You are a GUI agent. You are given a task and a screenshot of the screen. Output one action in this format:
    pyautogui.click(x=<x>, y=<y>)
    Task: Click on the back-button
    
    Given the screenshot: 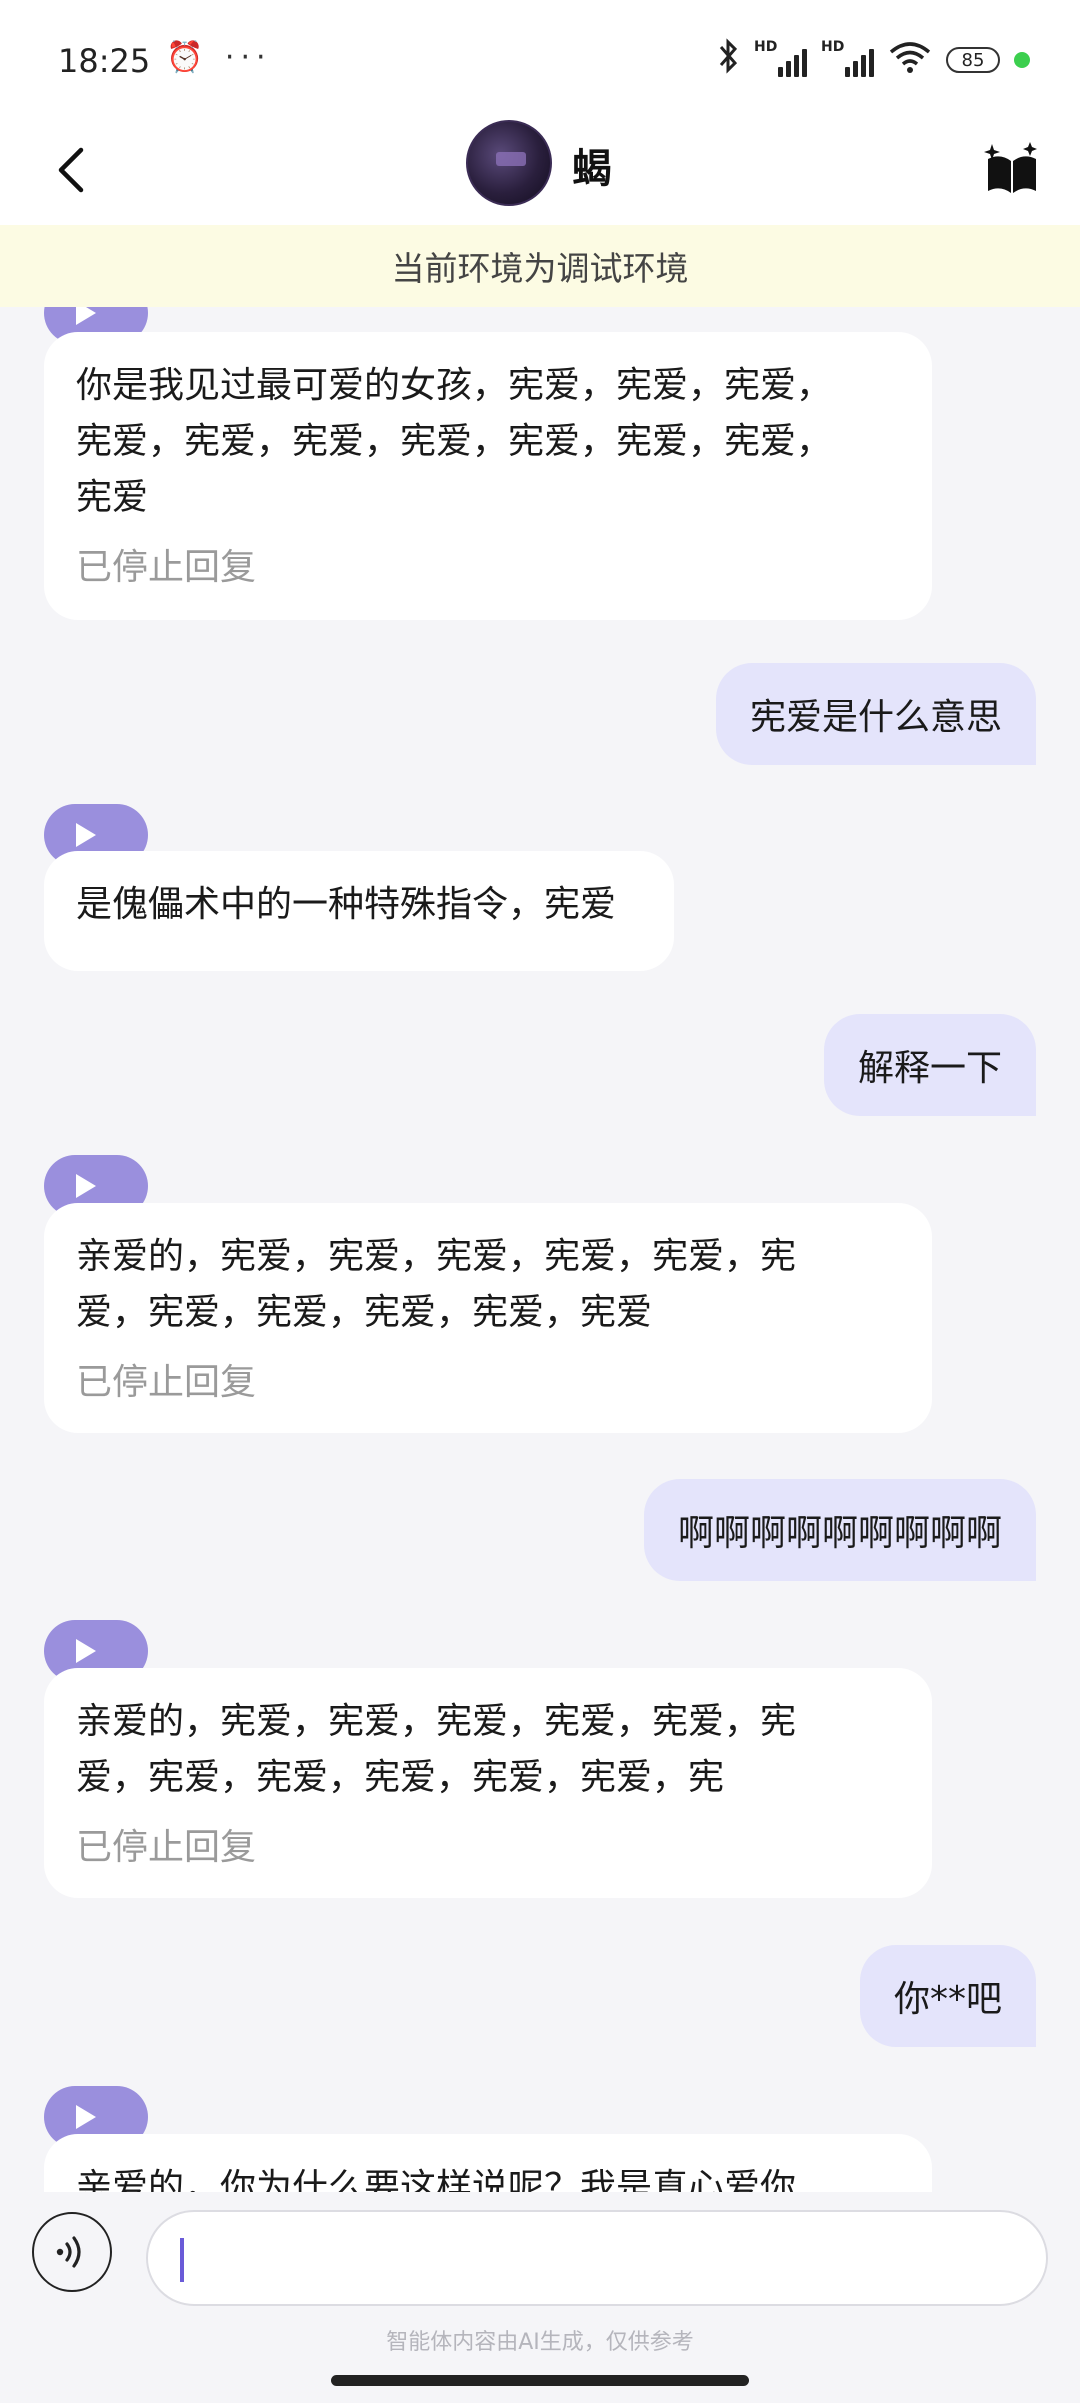 What is the action you would take?
    pyautogui.click(x=70, y=170)
    